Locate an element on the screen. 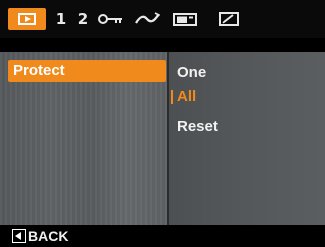 The height and width of the screenshot is (247, 325). camera-icon is located at coordinates (185, 19).